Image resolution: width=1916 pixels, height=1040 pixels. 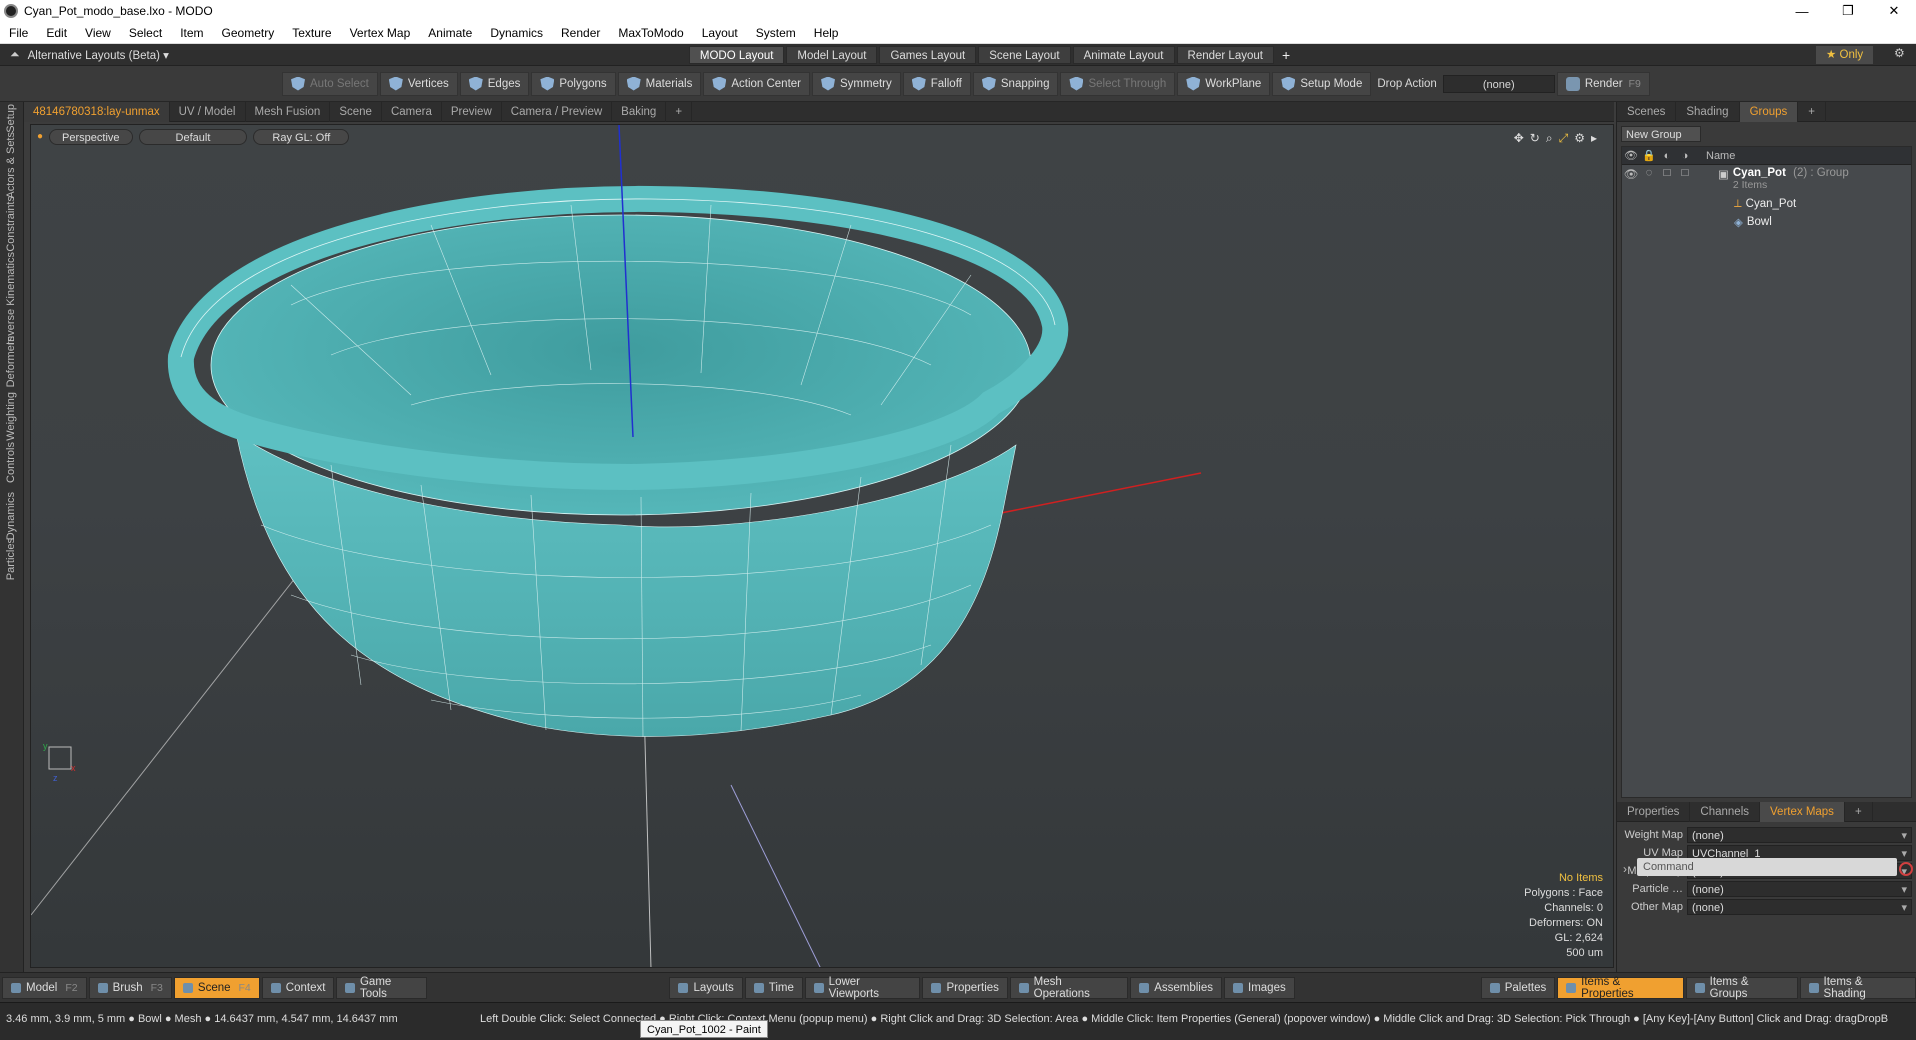 What do you see at coordinates (936, 83) in the screenshot?
I see `falloff-button: Falloff` at bounding box center [936, 83].